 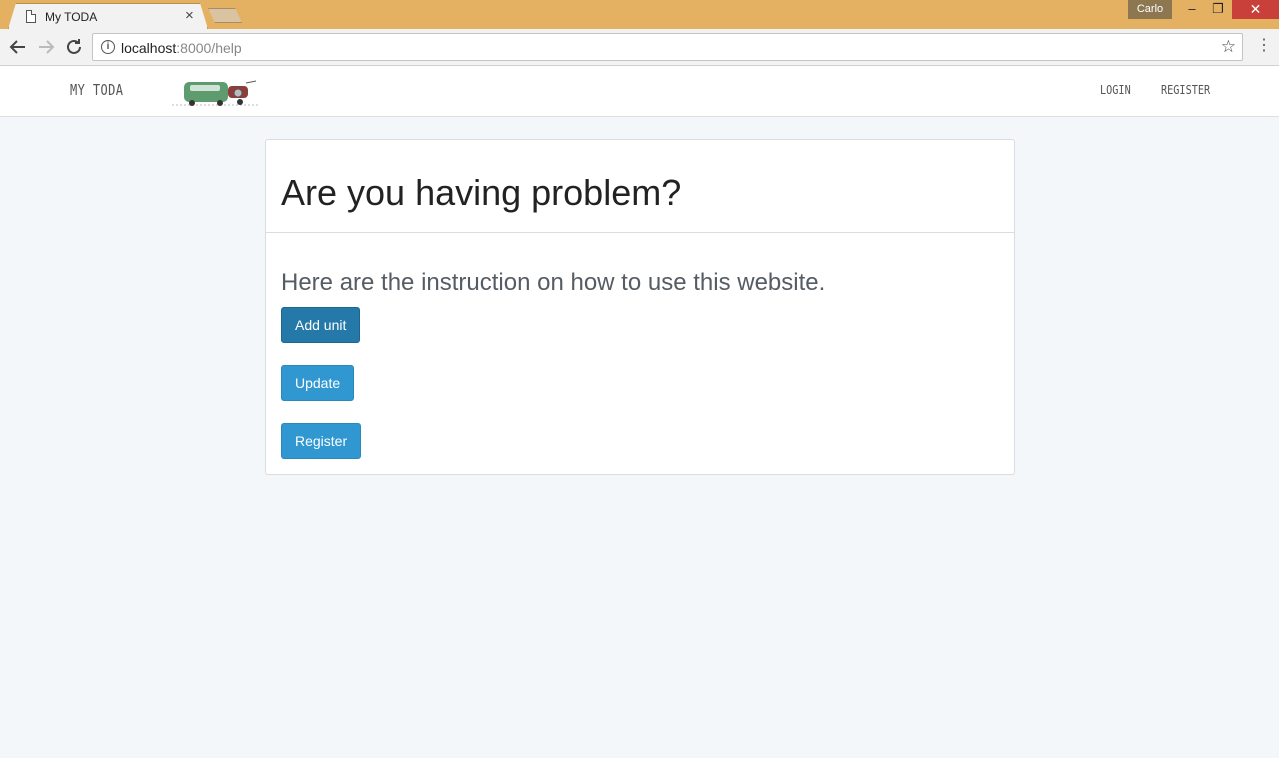 What do you see at coordinates (321, 441) in the screenshot?
I see `register-button: Register` at bounding box center [321, 441].